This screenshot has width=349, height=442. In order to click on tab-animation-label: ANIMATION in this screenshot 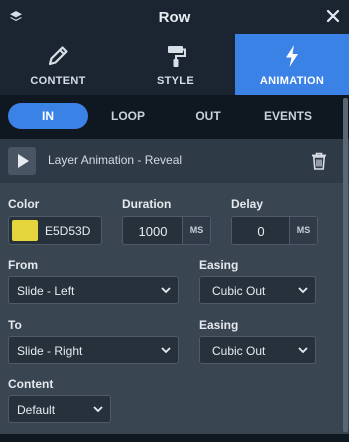, I will do `click(292, 81)`.